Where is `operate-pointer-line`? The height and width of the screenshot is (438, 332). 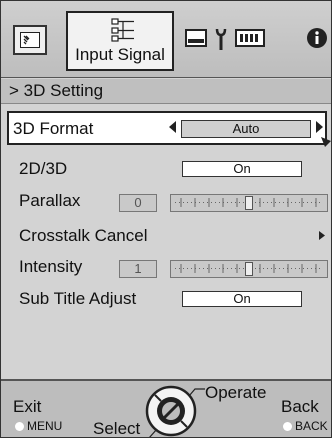 operate-pointer-line is located at coordinates (197, 392).